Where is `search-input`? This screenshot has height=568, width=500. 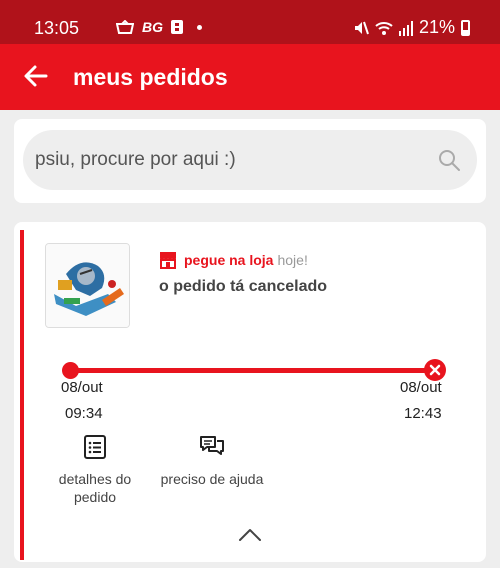 search-input is located at coordinates (230, 160).